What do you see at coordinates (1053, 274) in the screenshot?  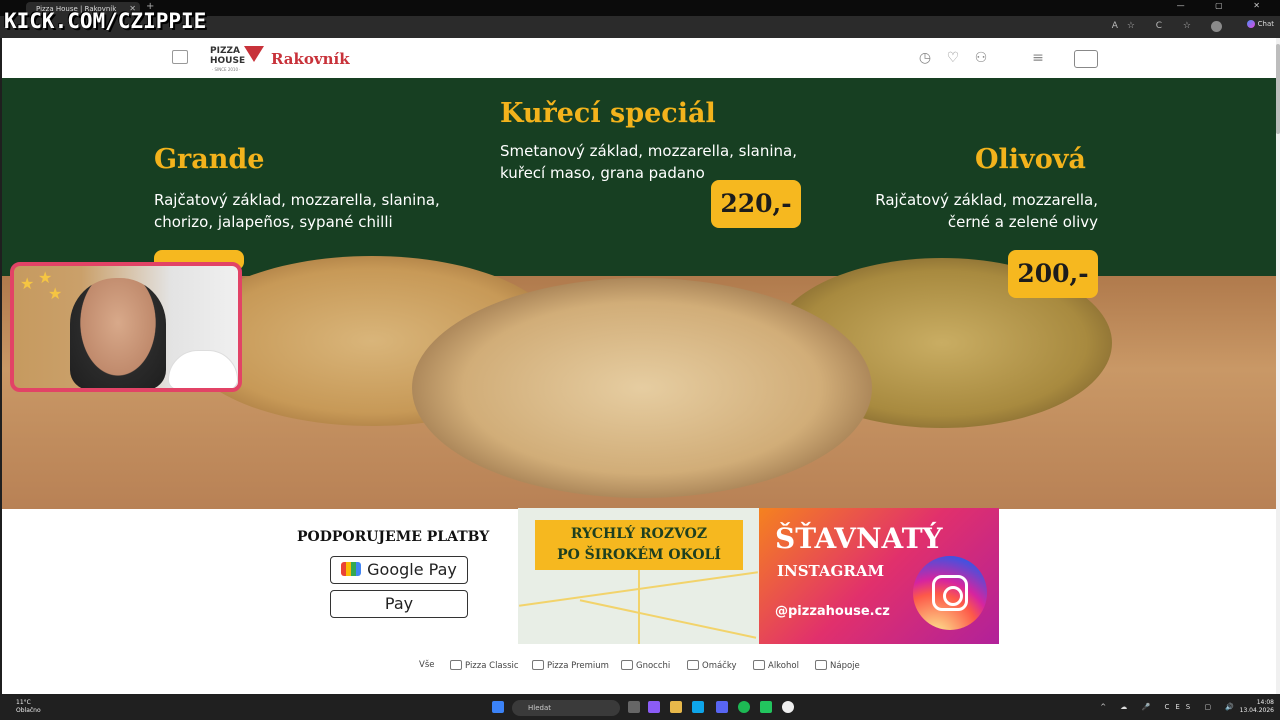 I see `price-badge-olivova: 200,-` at bounding box center [1053, 274].